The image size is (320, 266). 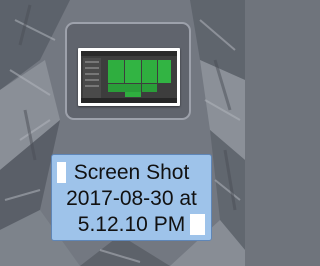 What do you see at coordinates (131, 224) in the screenshot?
I see `filename-line-3: 5.12.10 PM` at bounding box center [131, 224].